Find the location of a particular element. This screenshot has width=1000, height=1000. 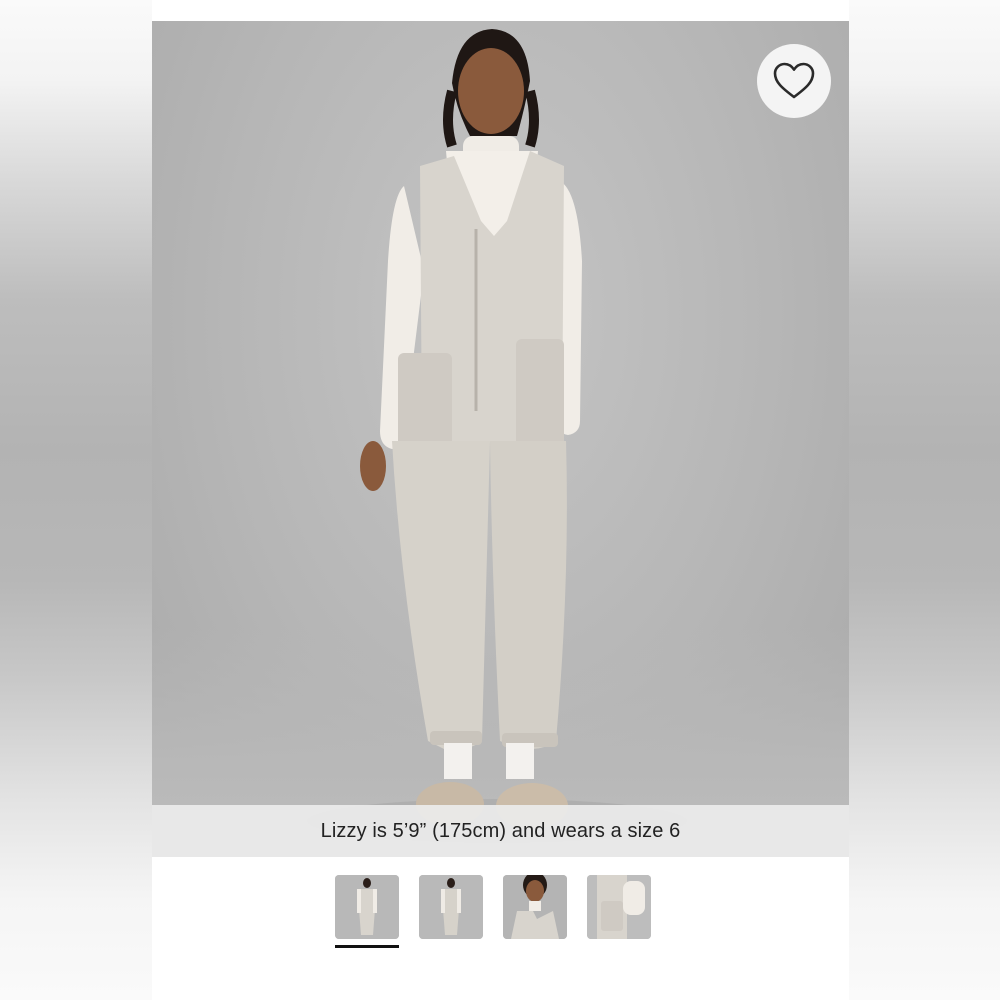

wishlist-button is located at coordinates (794, 81).